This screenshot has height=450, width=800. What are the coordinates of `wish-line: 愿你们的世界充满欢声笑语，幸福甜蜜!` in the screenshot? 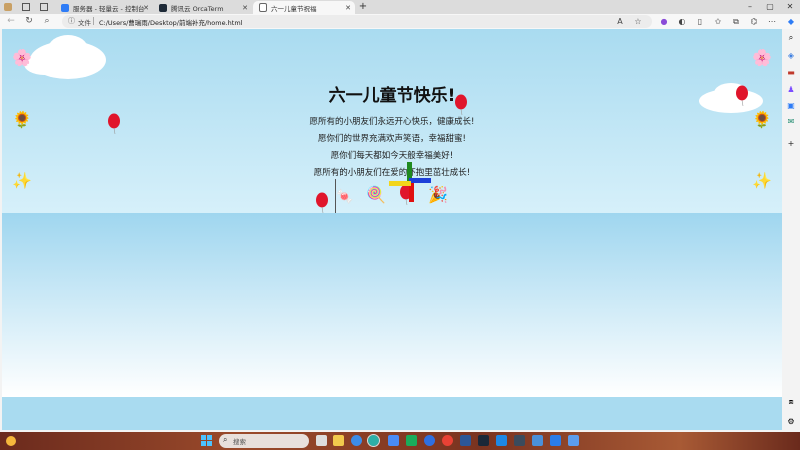 It's located at (392, 139).